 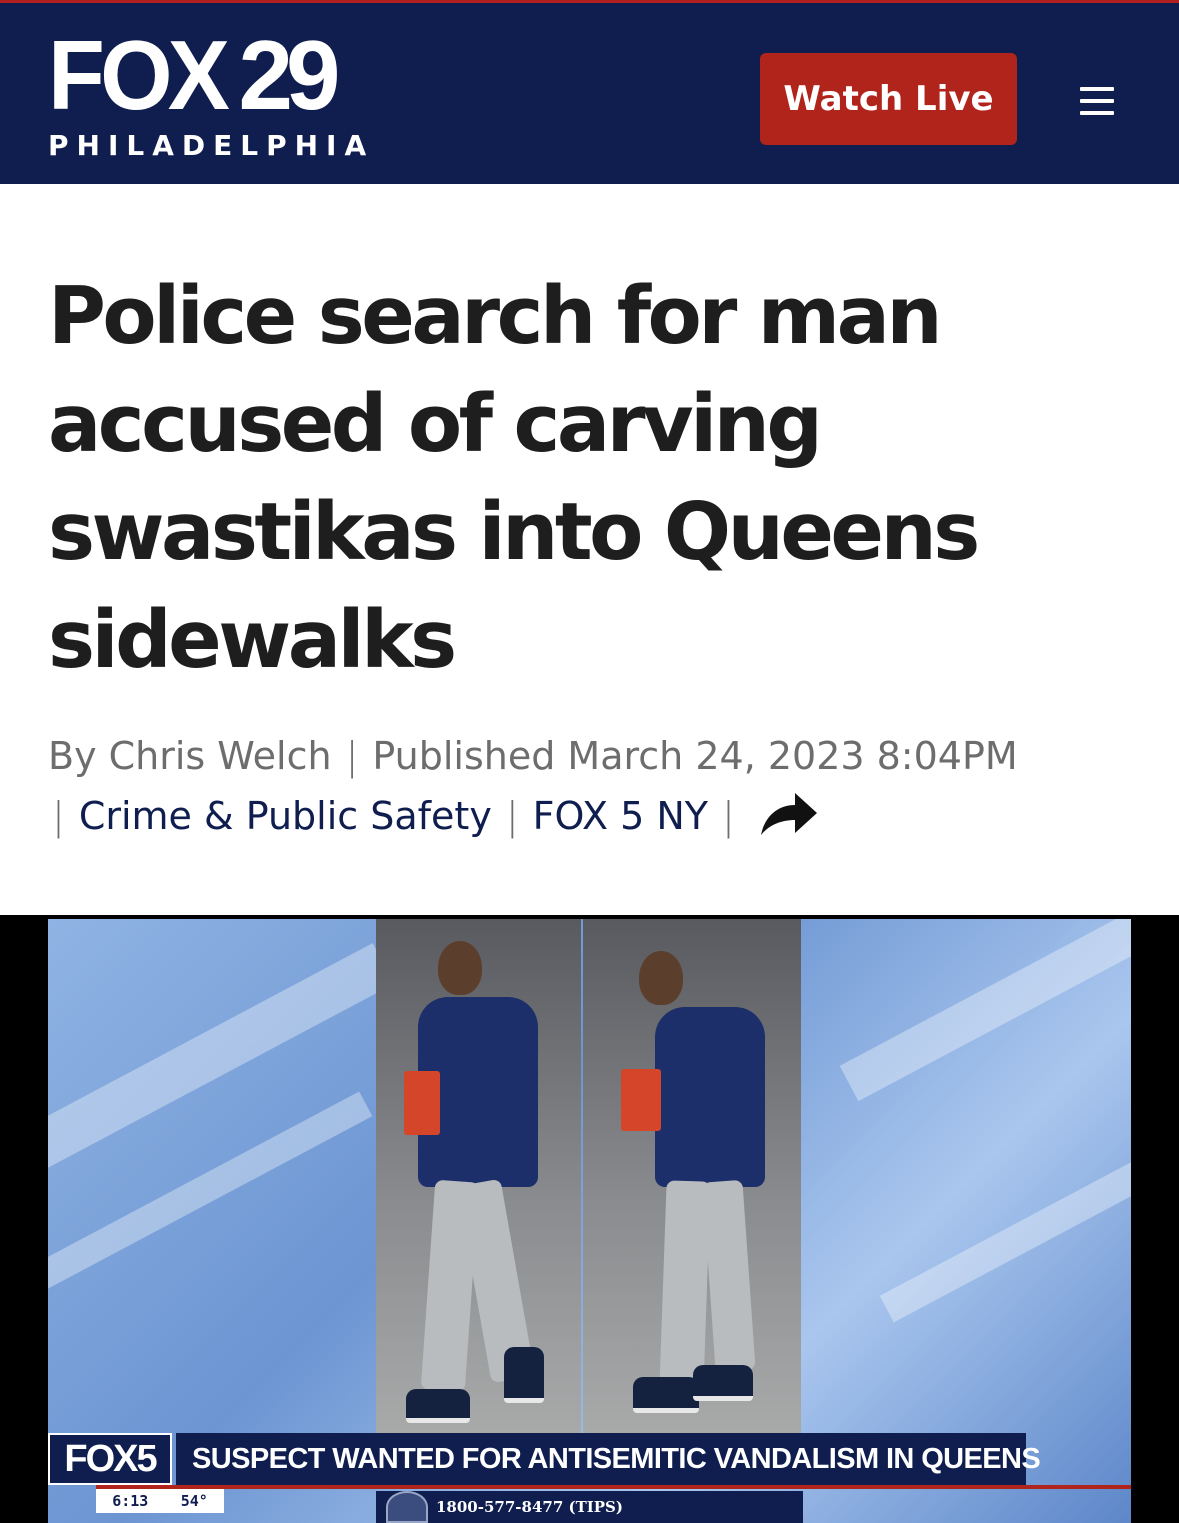 I want to click on share-arrow-icon, so click(x=788, y=815).